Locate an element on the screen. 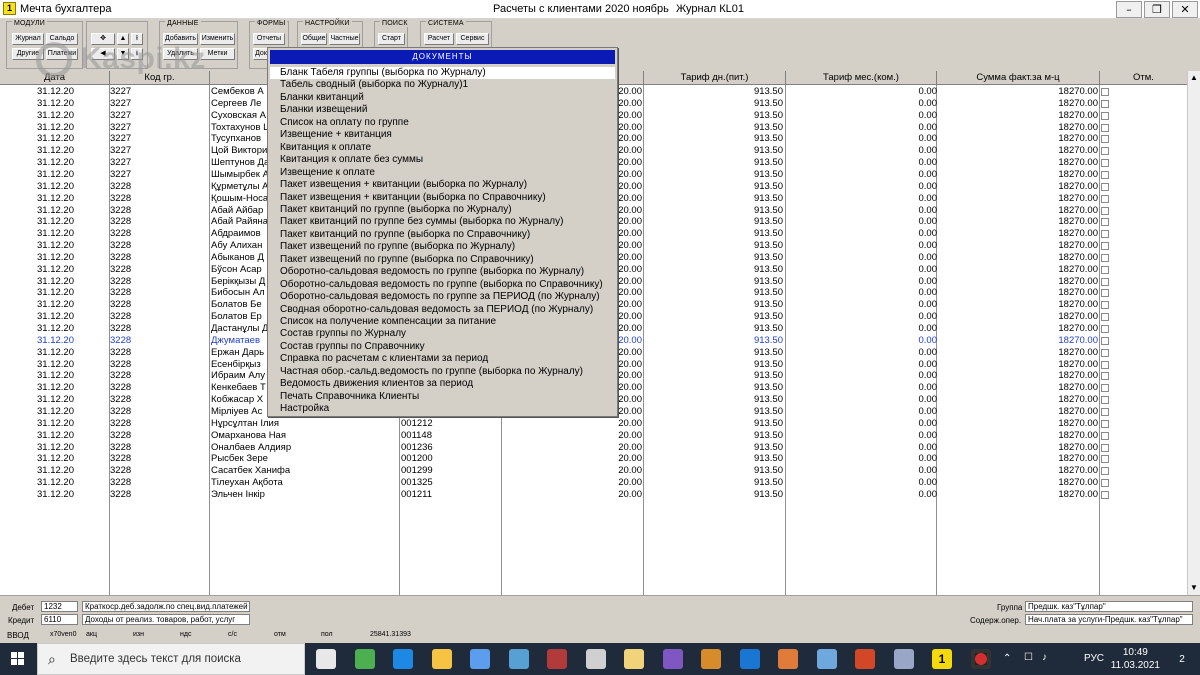 This screenshot has width=1200, height=675. start-button is located at coordinates (18, 659).